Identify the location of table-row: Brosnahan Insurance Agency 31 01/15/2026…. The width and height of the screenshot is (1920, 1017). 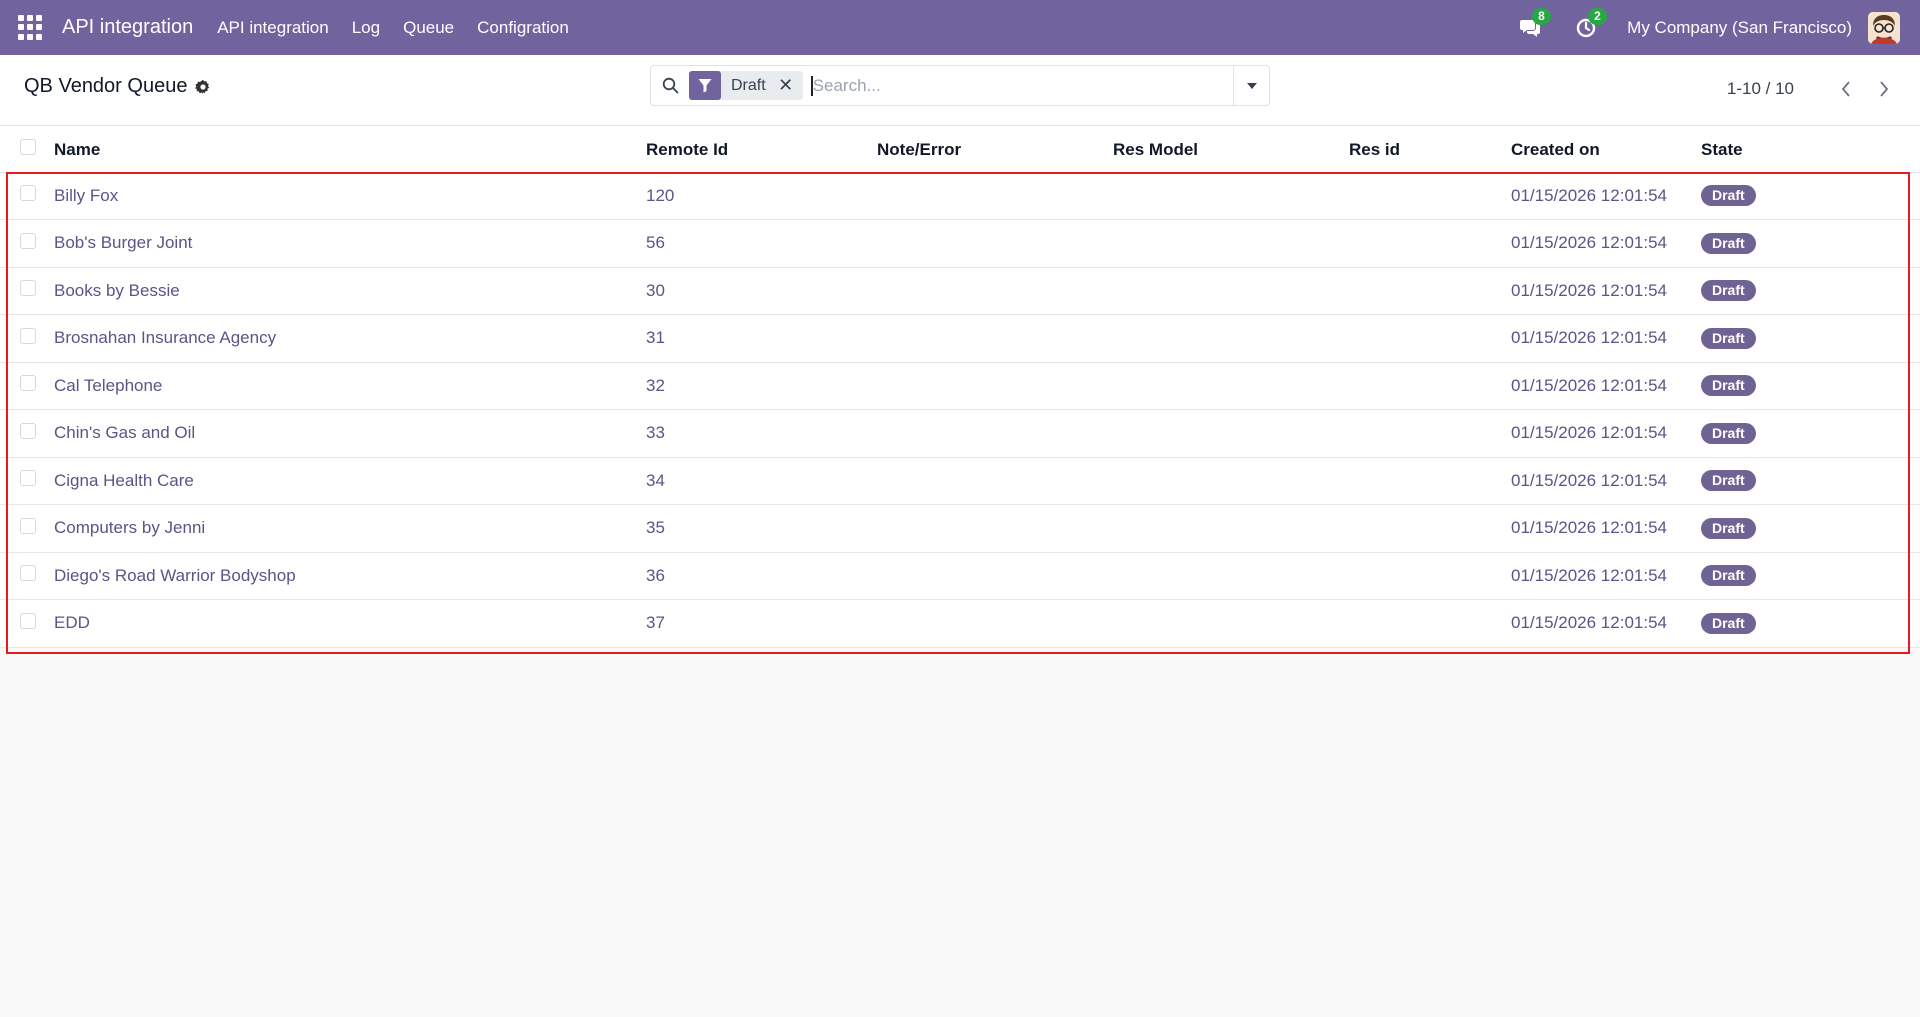
(960, 338).